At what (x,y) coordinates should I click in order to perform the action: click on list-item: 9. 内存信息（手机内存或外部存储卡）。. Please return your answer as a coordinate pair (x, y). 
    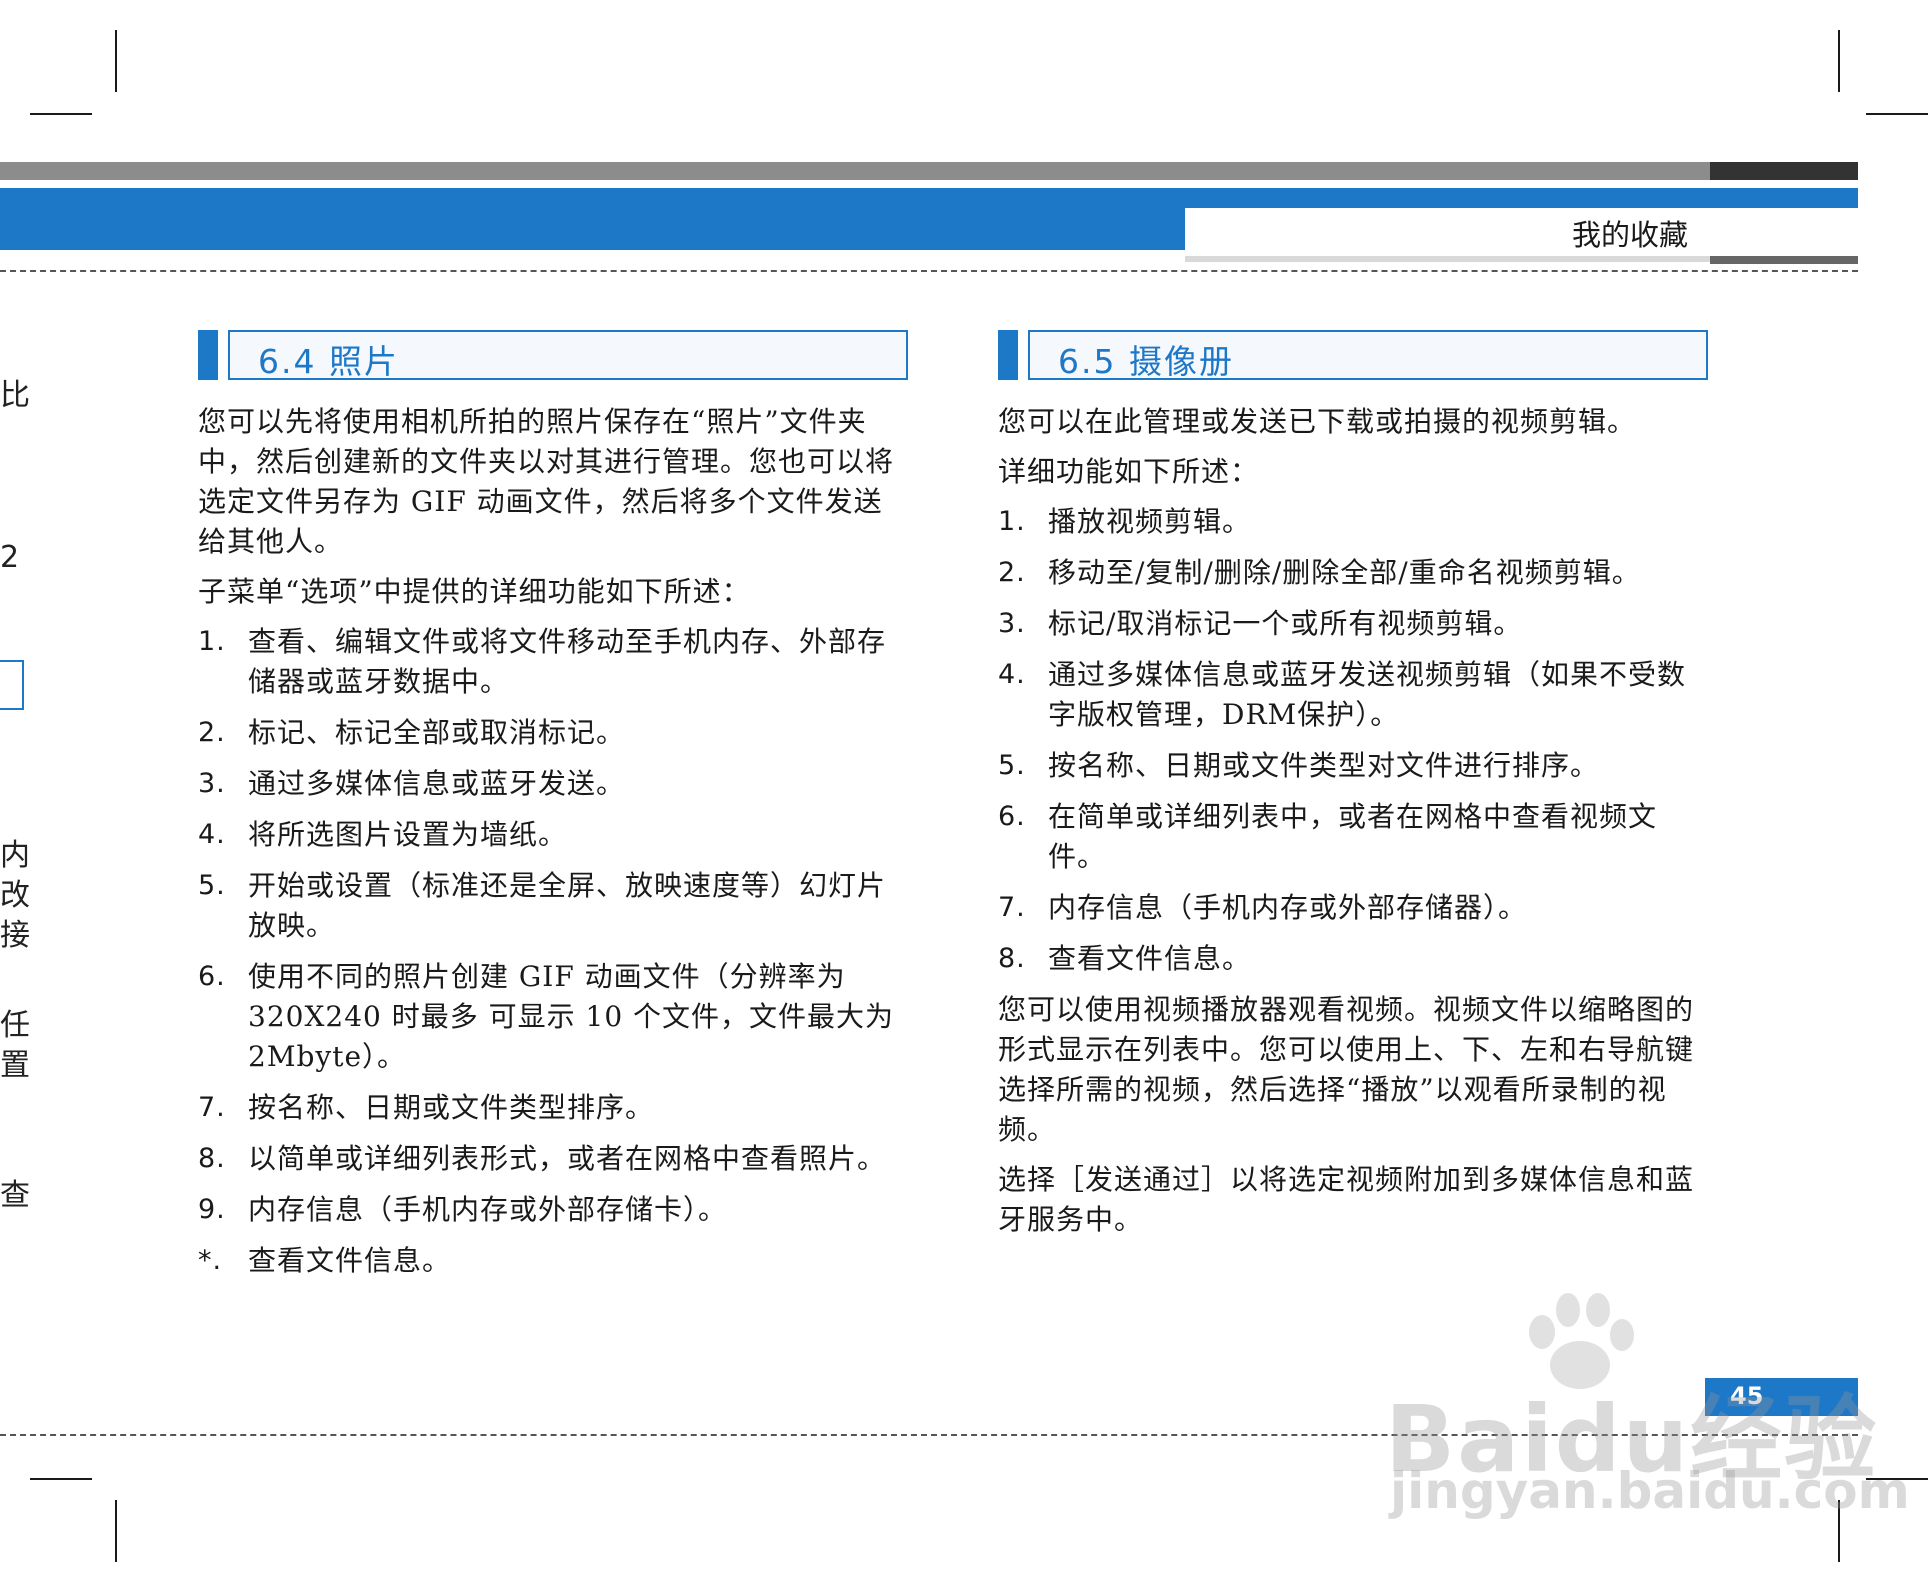
    Looking at the image, I should click on (553, 1210).